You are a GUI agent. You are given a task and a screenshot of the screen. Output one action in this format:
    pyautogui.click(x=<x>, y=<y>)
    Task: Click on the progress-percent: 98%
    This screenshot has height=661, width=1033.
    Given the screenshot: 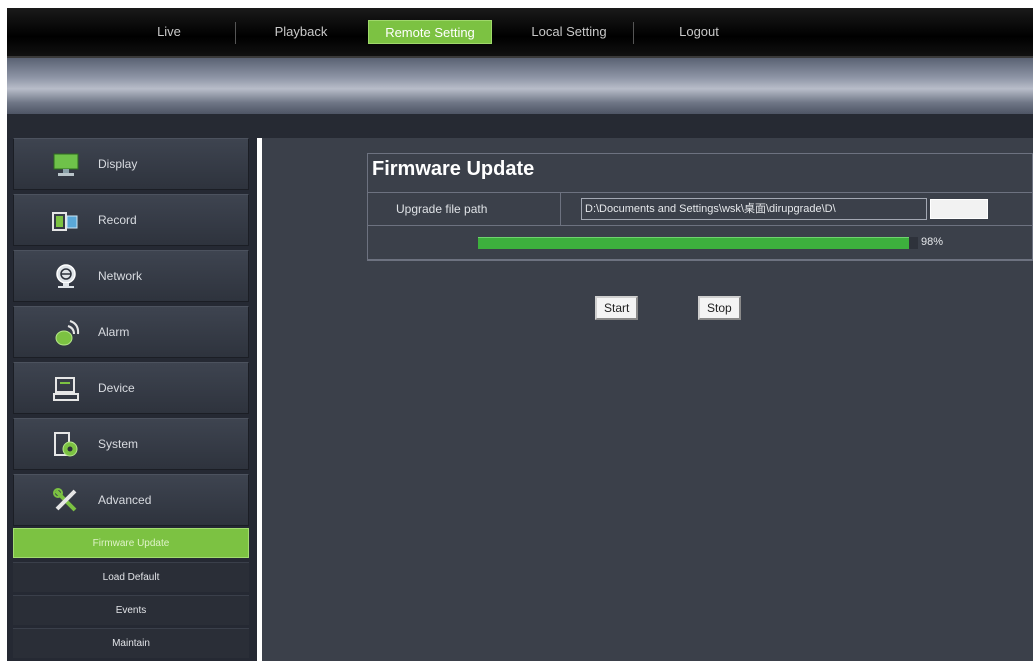 What is the action you would take?
    pyautogui.click(x=932, y=242)
    